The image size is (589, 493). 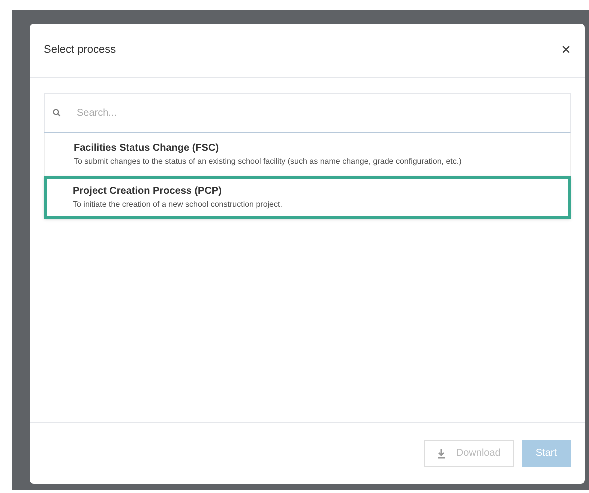 What do you see at coordinates (566, 50) in the screenshot?
I see `close-button: ×` at bounding box center [566, 50].